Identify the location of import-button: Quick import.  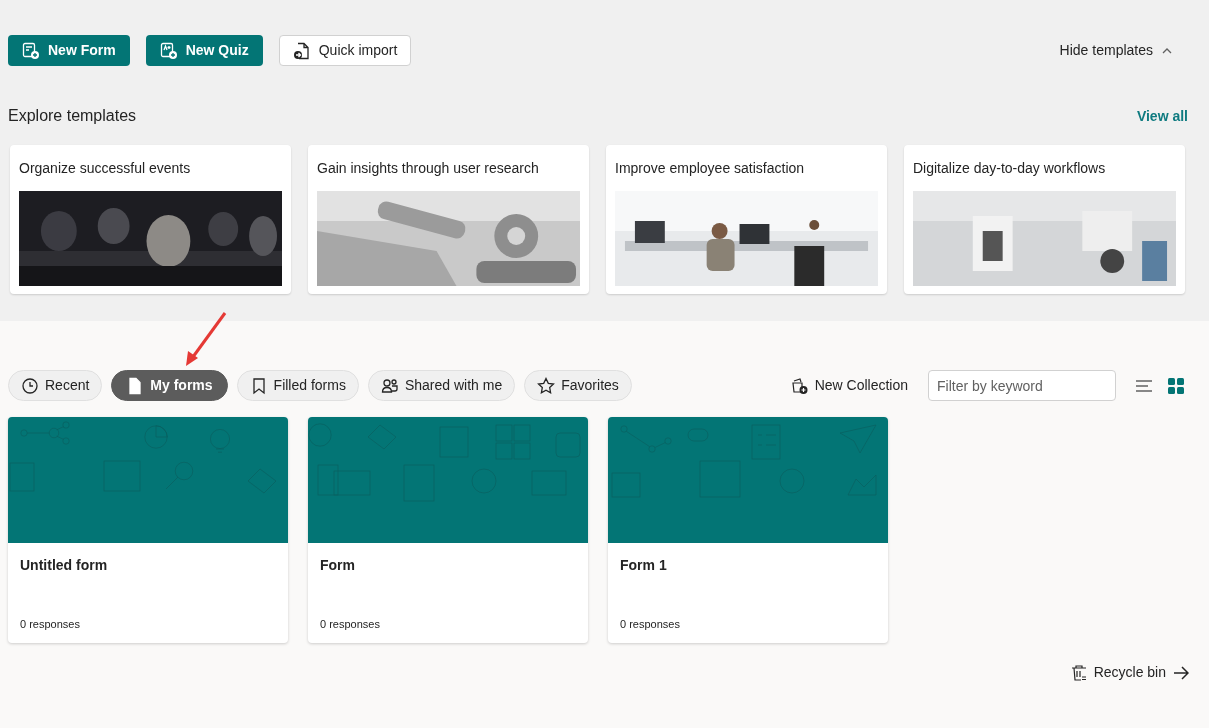
(345, 50).